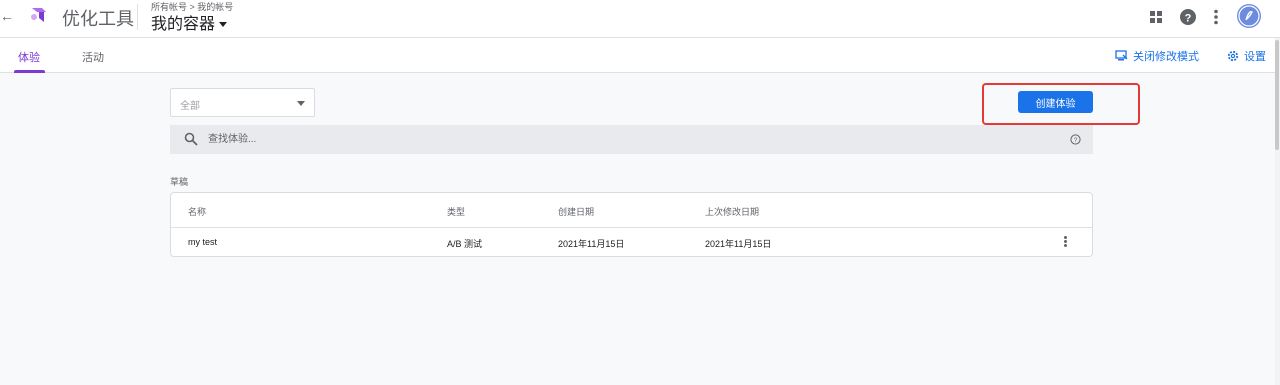  Describe the element at coordinates (1166, 57) in the screenshot. I see `close-edit-mode-label: 关闭修改模式` at that location.